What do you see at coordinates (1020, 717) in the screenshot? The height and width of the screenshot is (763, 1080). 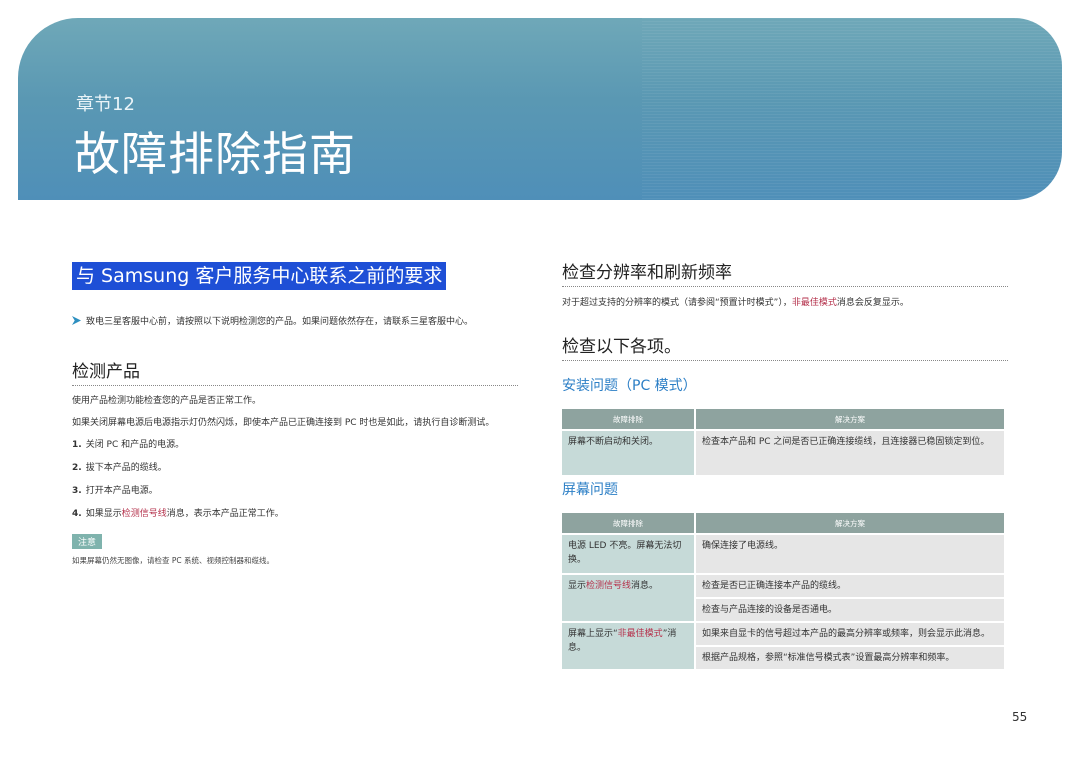 I see `page-number: 55` at bounding box center [1020, 717].